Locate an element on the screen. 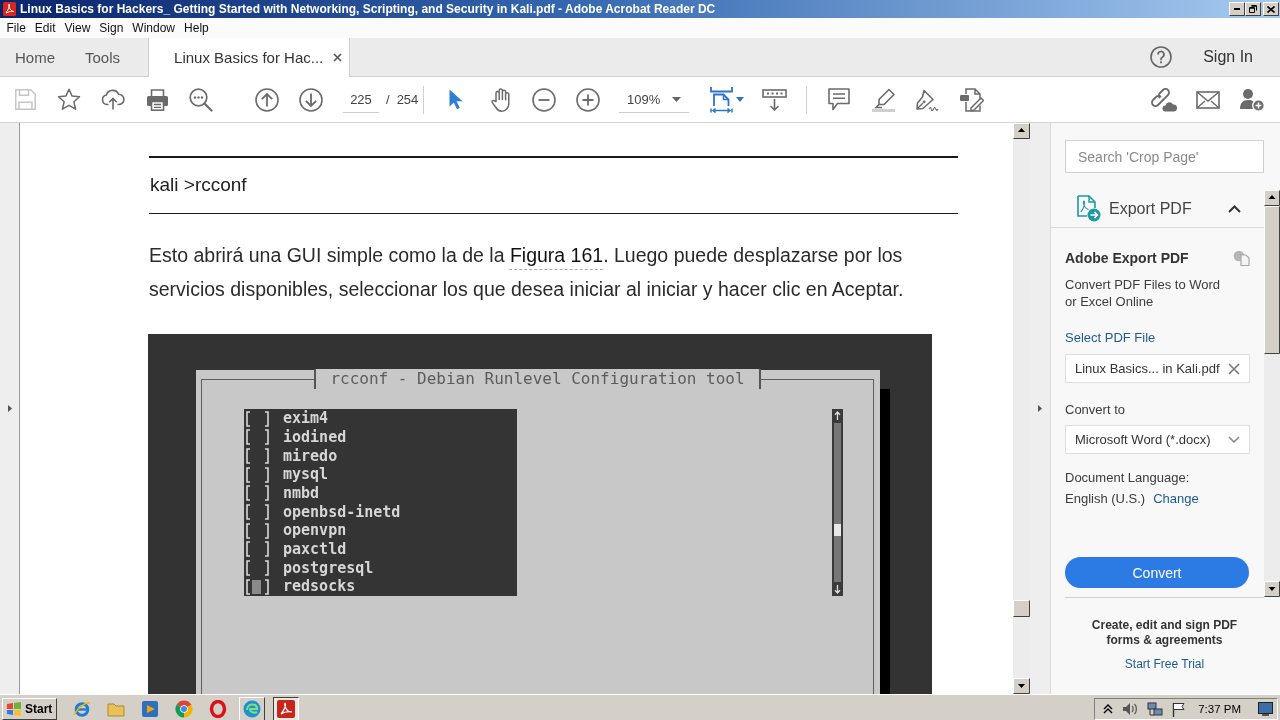  service-name: mysql is located at coordinates (306, 474).